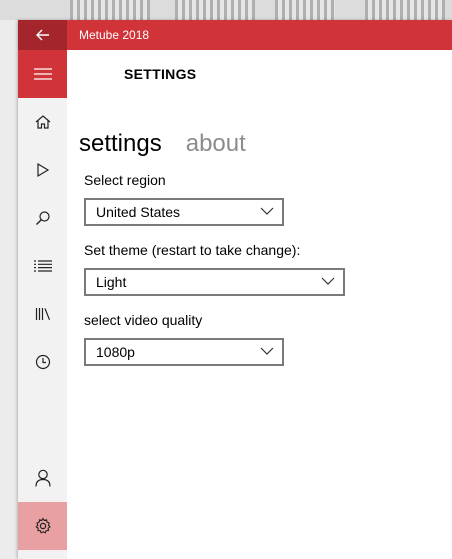 The image size is (452, 559). I want to click on navigation-pane, so click(42, 304).